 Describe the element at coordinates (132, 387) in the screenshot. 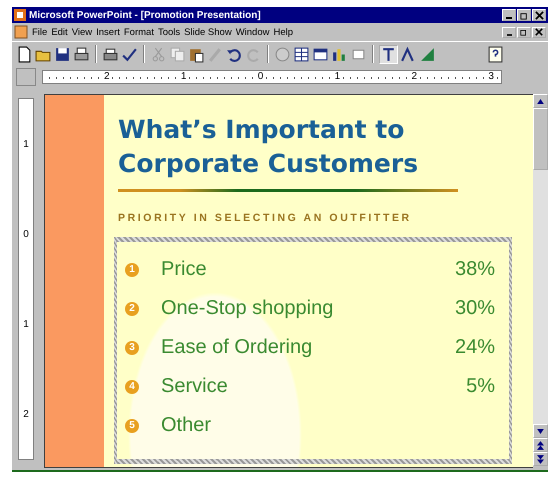

I see `bullet-number: 4` at that location.